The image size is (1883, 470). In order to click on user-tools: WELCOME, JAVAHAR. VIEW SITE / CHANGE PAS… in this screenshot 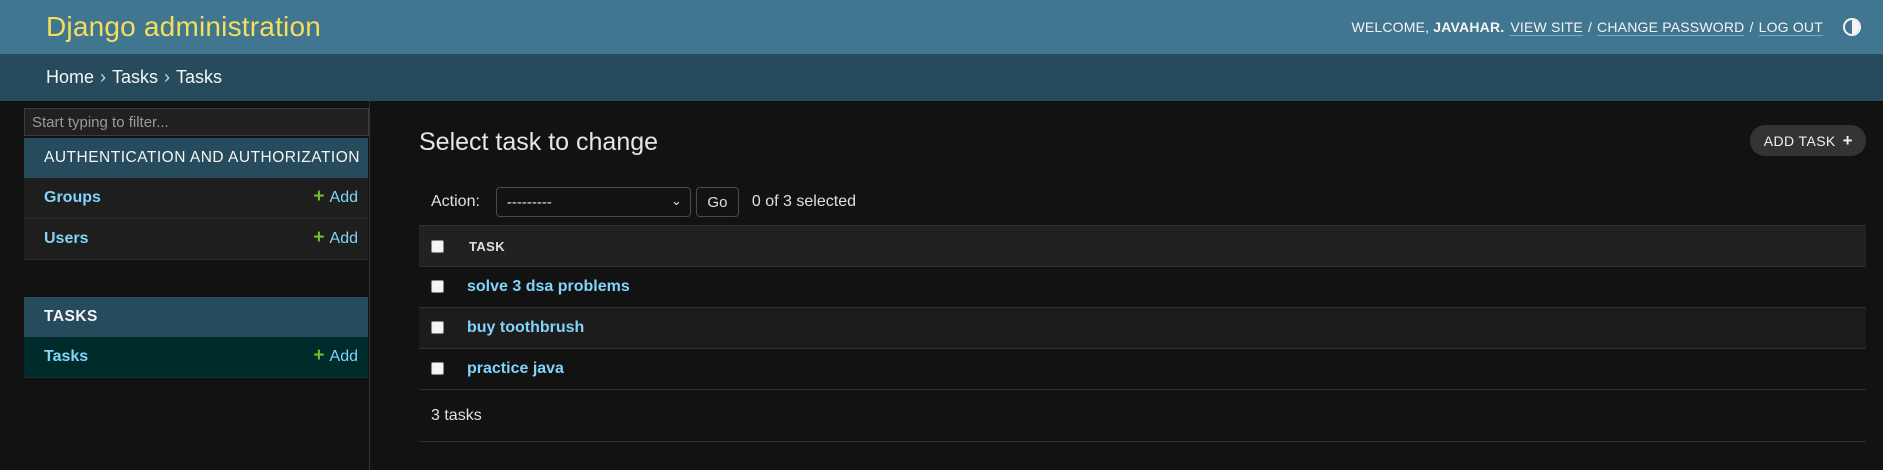, I will do `click(1606, 27)`.